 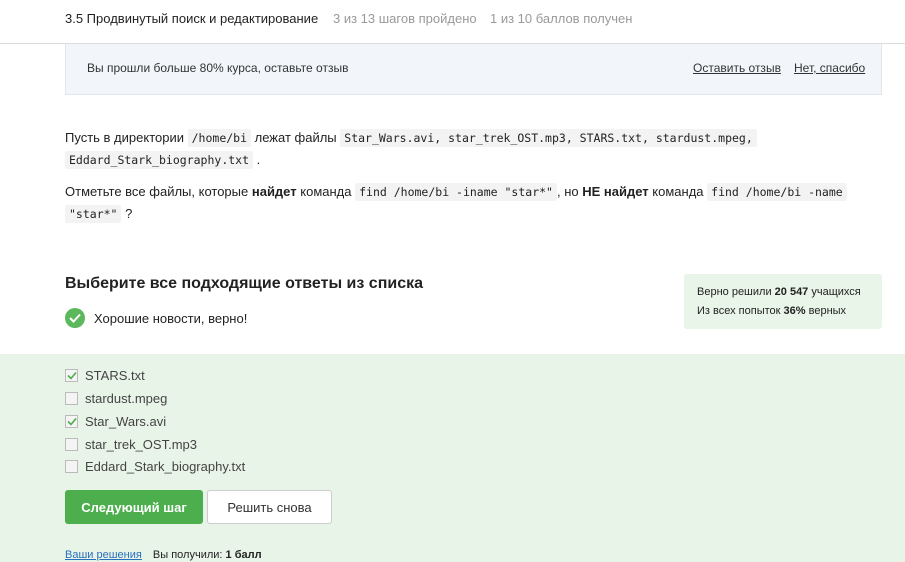 What do you see at coordinates (171, 318) in the screenshot?
I see `good-news-text: Хорошие новости, верно!` at bounding box center [171, 318].